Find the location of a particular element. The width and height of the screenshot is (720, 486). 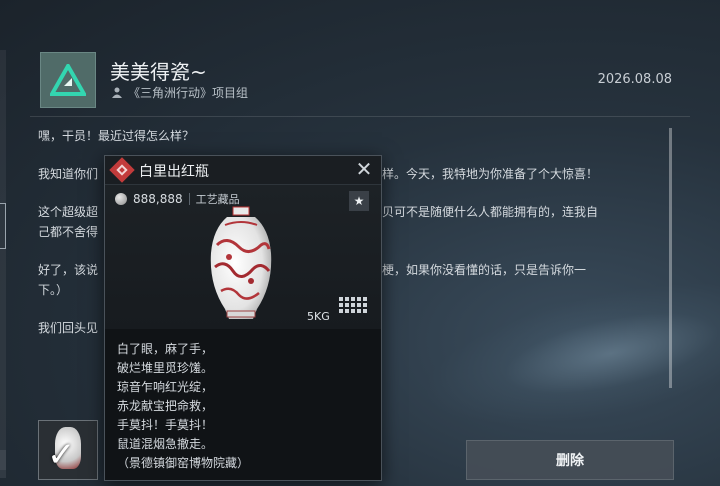

poem-line: （景德镇御窑博物院藏） is located at coordinates (183, 463).